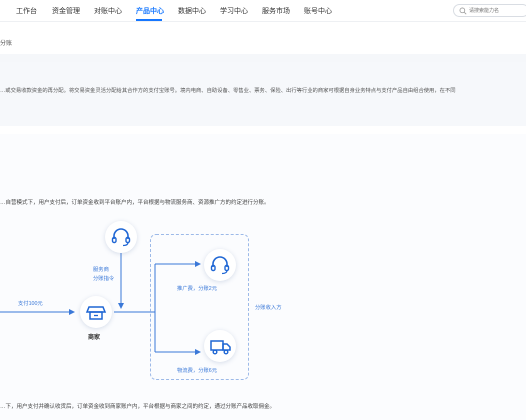 This screenshot has width=526, height=420. I want to click on truck-icon, so click(220, 347).